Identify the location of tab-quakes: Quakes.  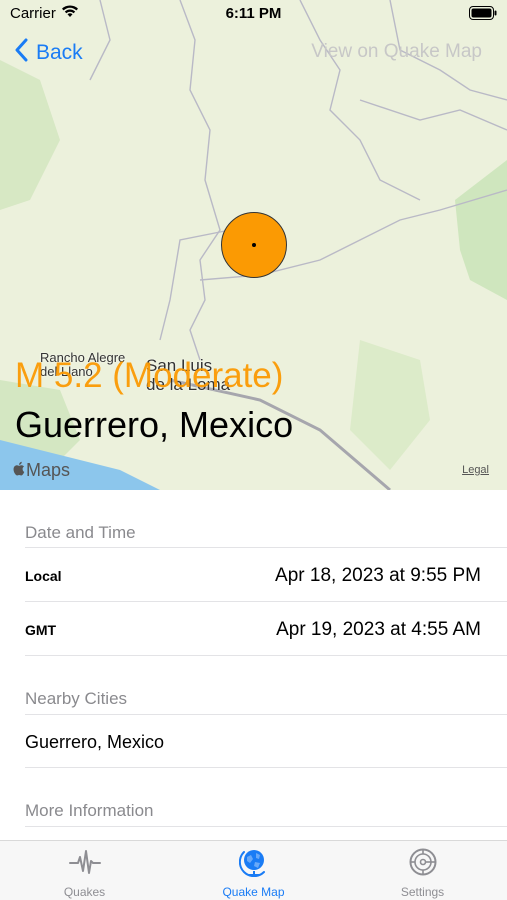
(84, 870).